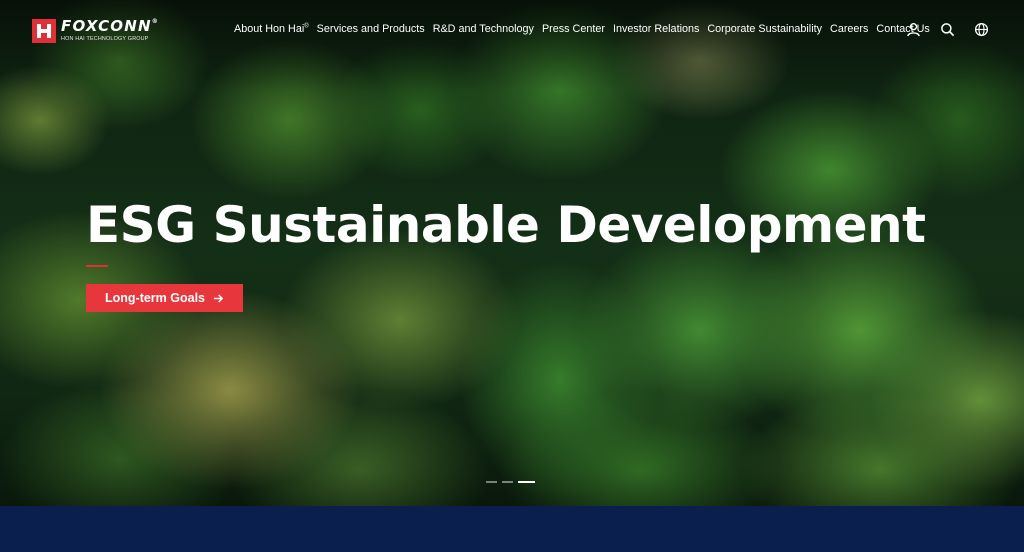  I want to click on long-term-goals-button: Long-term Goals, so click(164, 298).